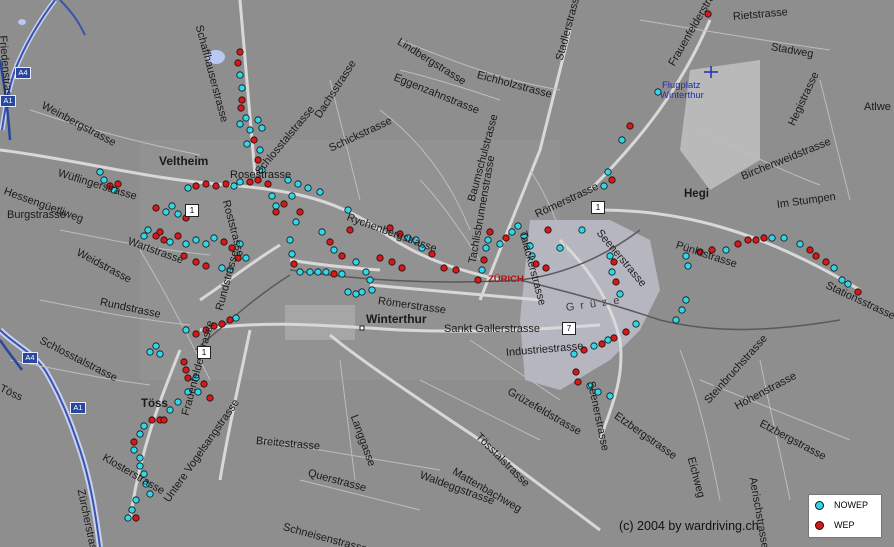  I want to click on motorway-shield: A4, so click(23, 73).